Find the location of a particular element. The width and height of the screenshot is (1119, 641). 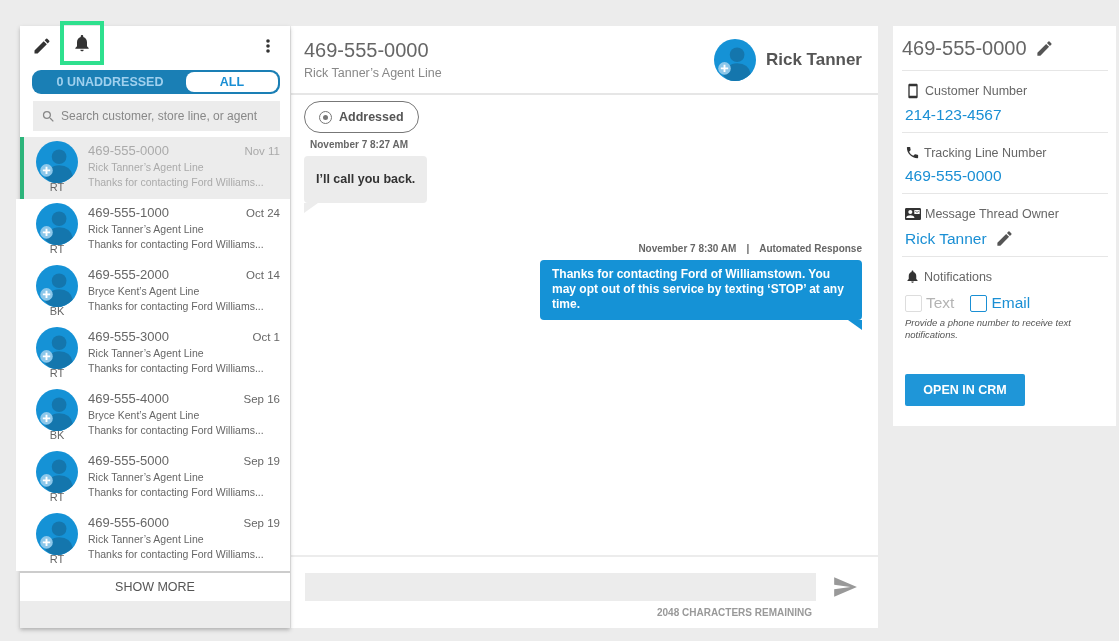

conversation-date: Oct 1 is located at coordinates (266, 337).